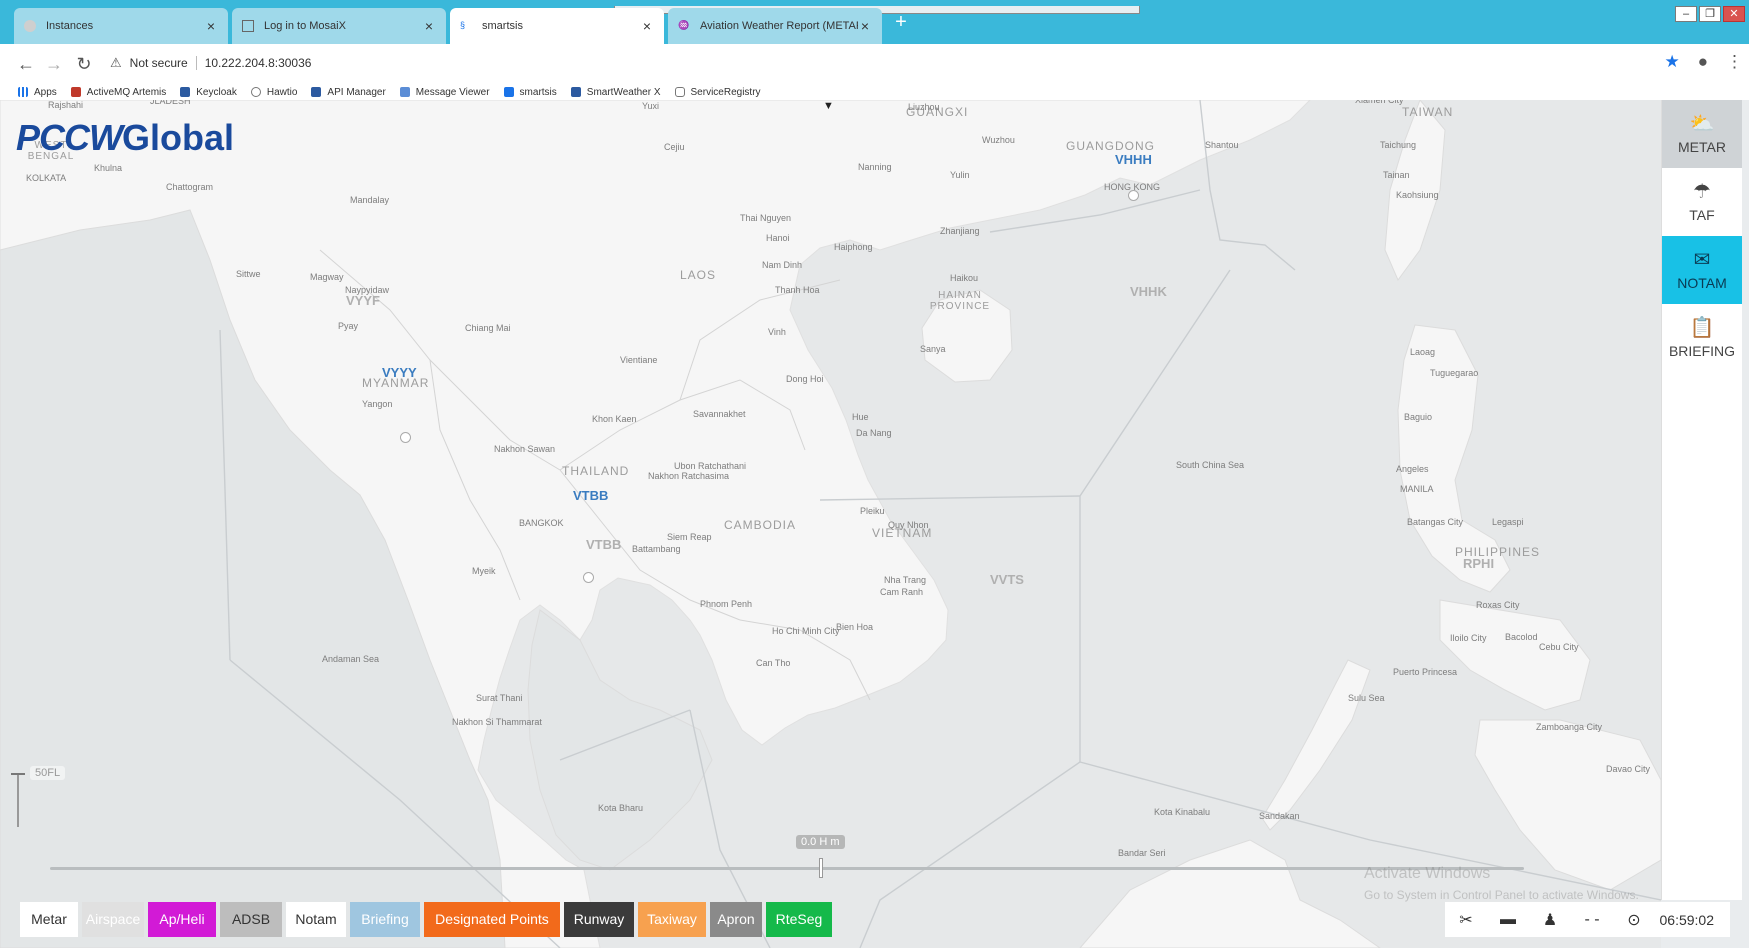 The width and height of the screenshot is (1749, 948). Describe the element at coordinates (492, 919) in the screenshot. I see `filter-button-designated-points: Designated Points` at that location.